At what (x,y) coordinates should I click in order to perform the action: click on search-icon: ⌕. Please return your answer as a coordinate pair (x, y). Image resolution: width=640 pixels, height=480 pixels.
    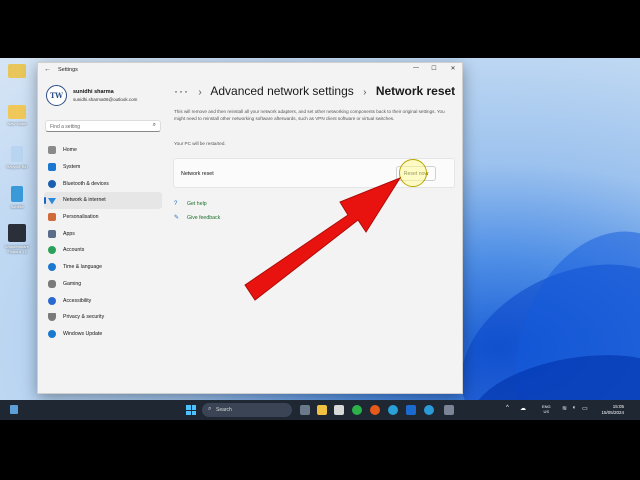
    Looking at the image, I should click on (210, 409).